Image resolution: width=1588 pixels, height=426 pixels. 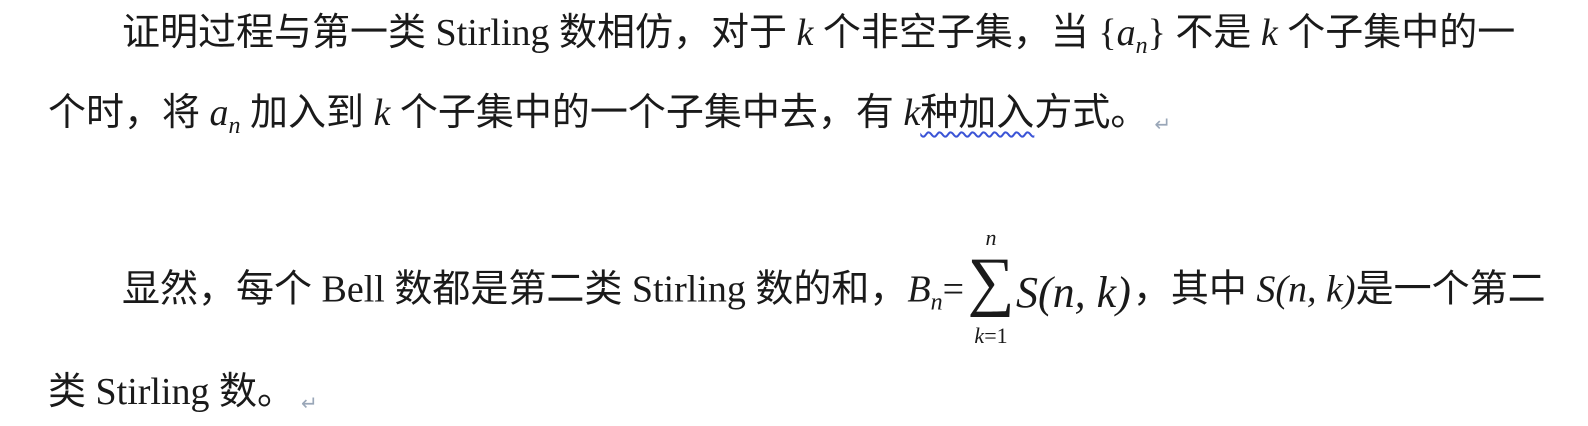 I want to click on summation-formula: n ∑ k=1 S(n, k), so click(x=1048, y=290).